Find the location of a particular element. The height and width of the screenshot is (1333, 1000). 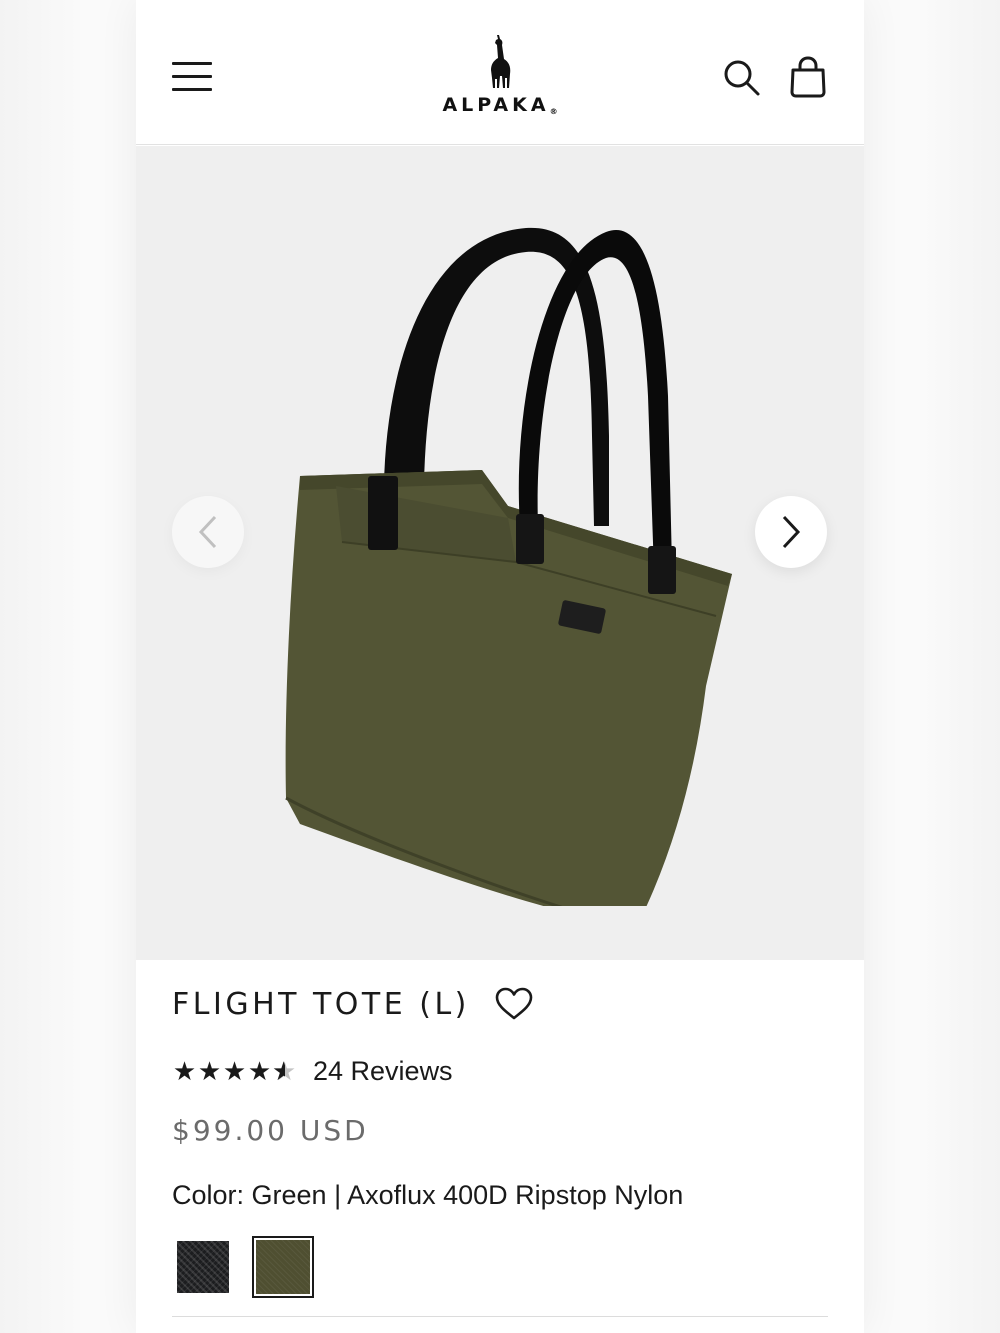

color-swatches is located at coordinates (252, 1267).